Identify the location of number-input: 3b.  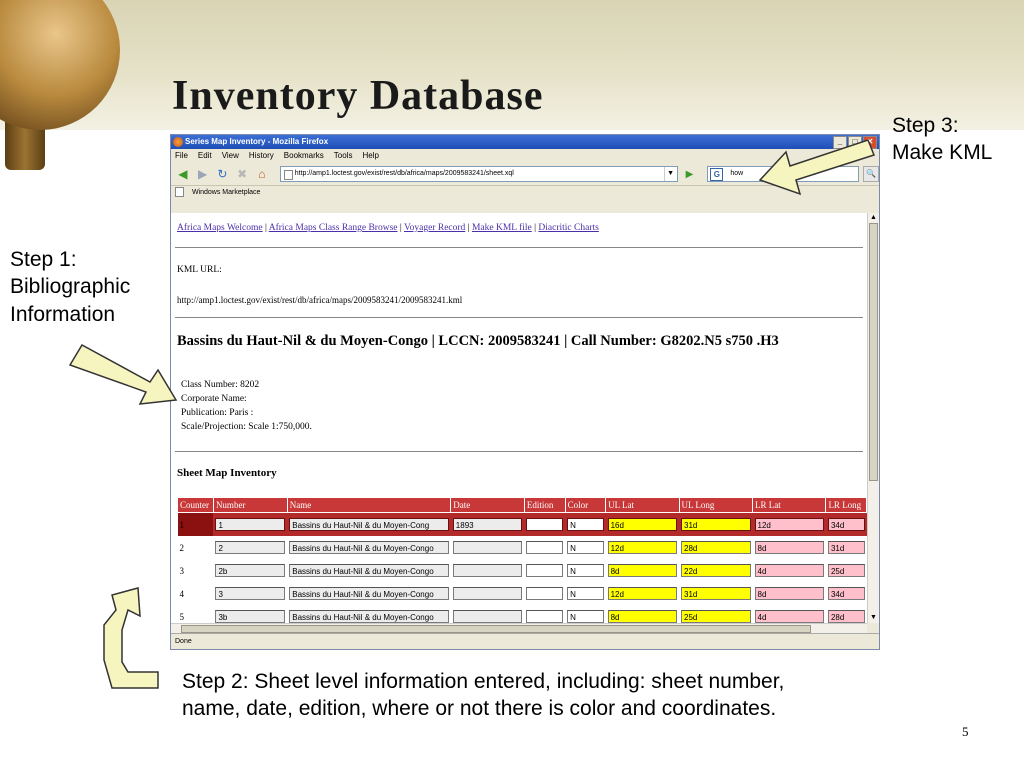
(250, 616).